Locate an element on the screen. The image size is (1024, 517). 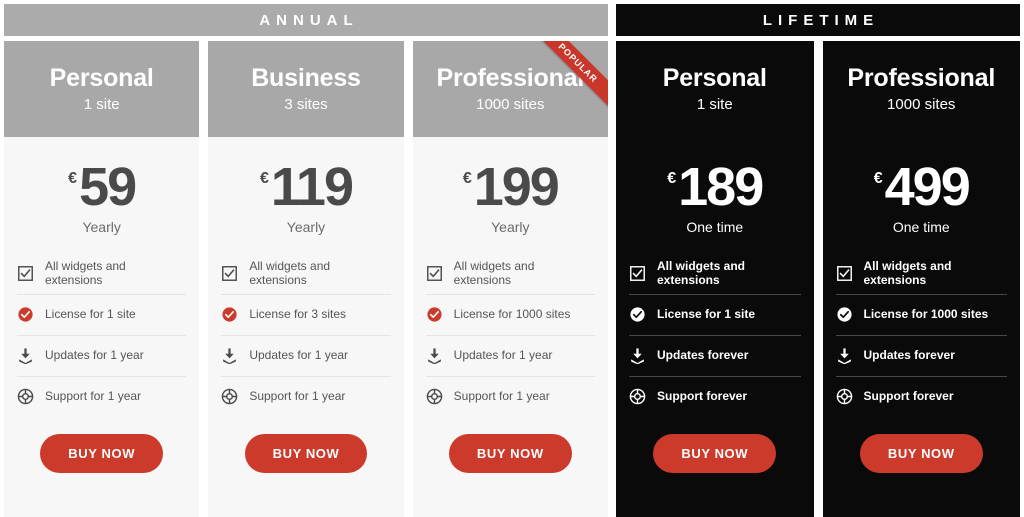
price-row: €499 is located at coordinates (922, 187).